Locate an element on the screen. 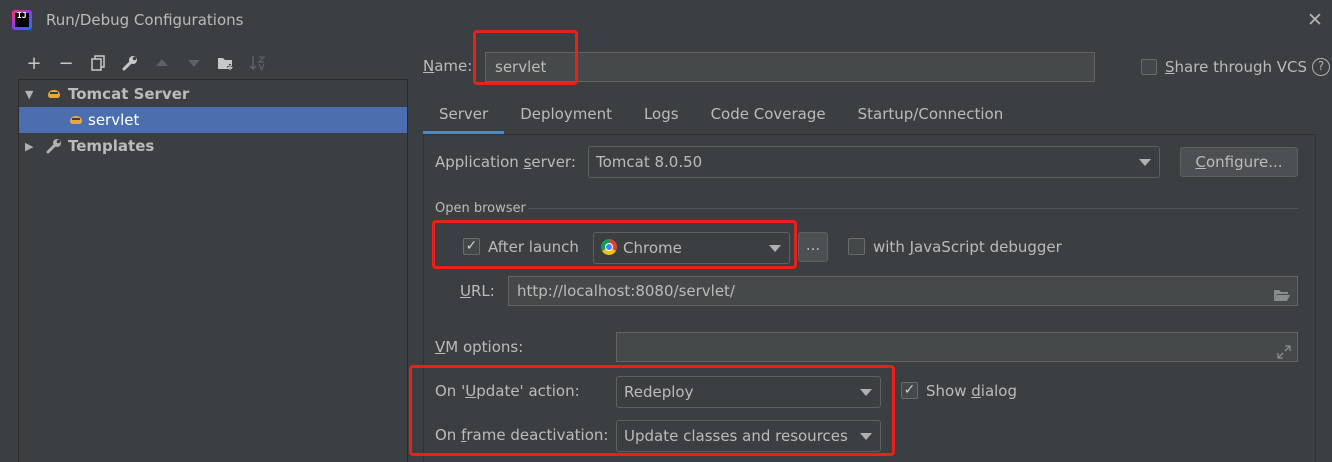 This screenshot has height=462, width=1332. tab-code-coverage: Code Coverage is located at coordinates (768, 115).